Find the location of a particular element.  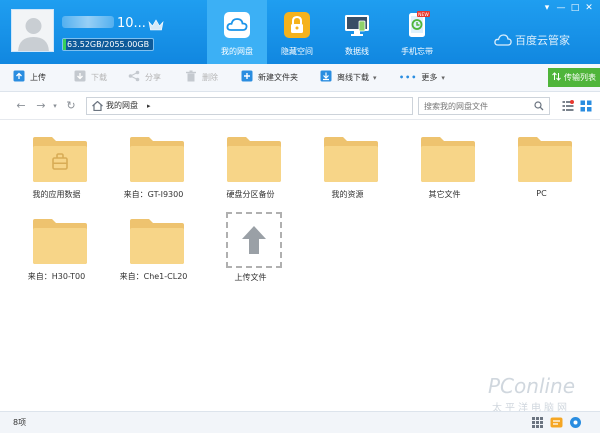

trash-icon is located at coordinates (191, 76).